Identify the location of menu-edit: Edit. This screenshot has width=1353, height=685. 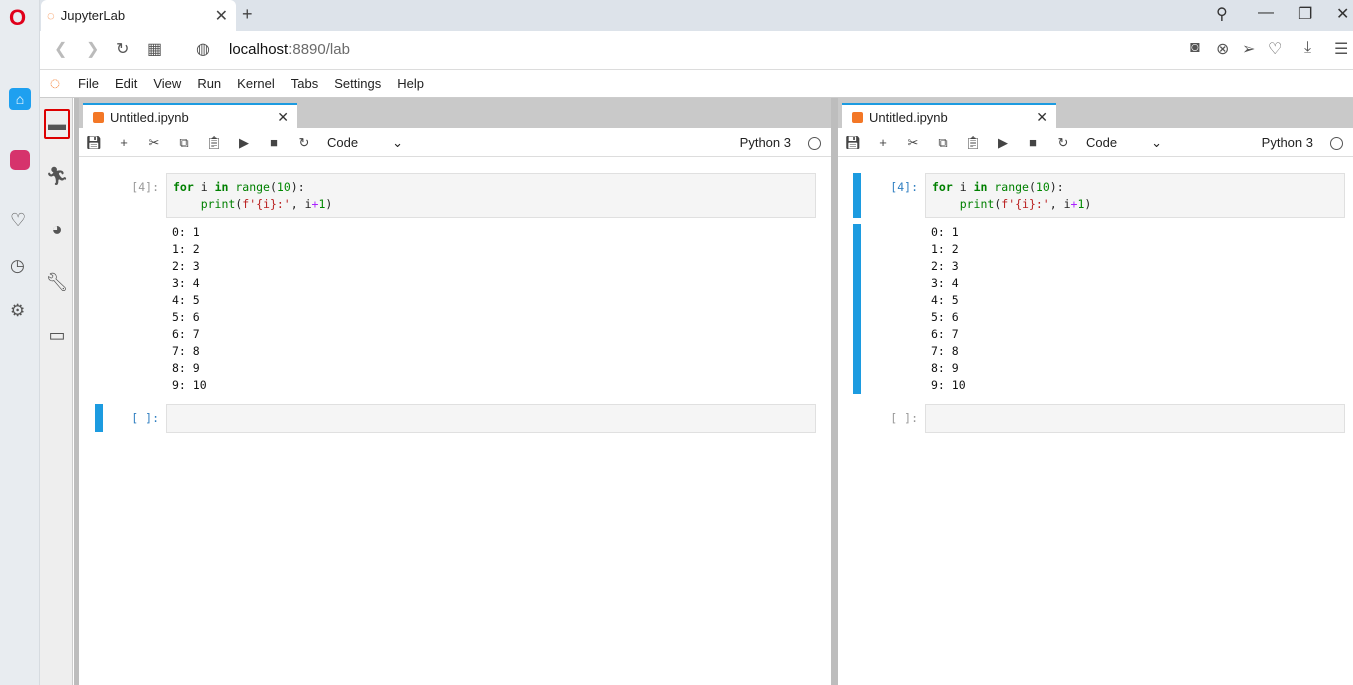
(126, 83).